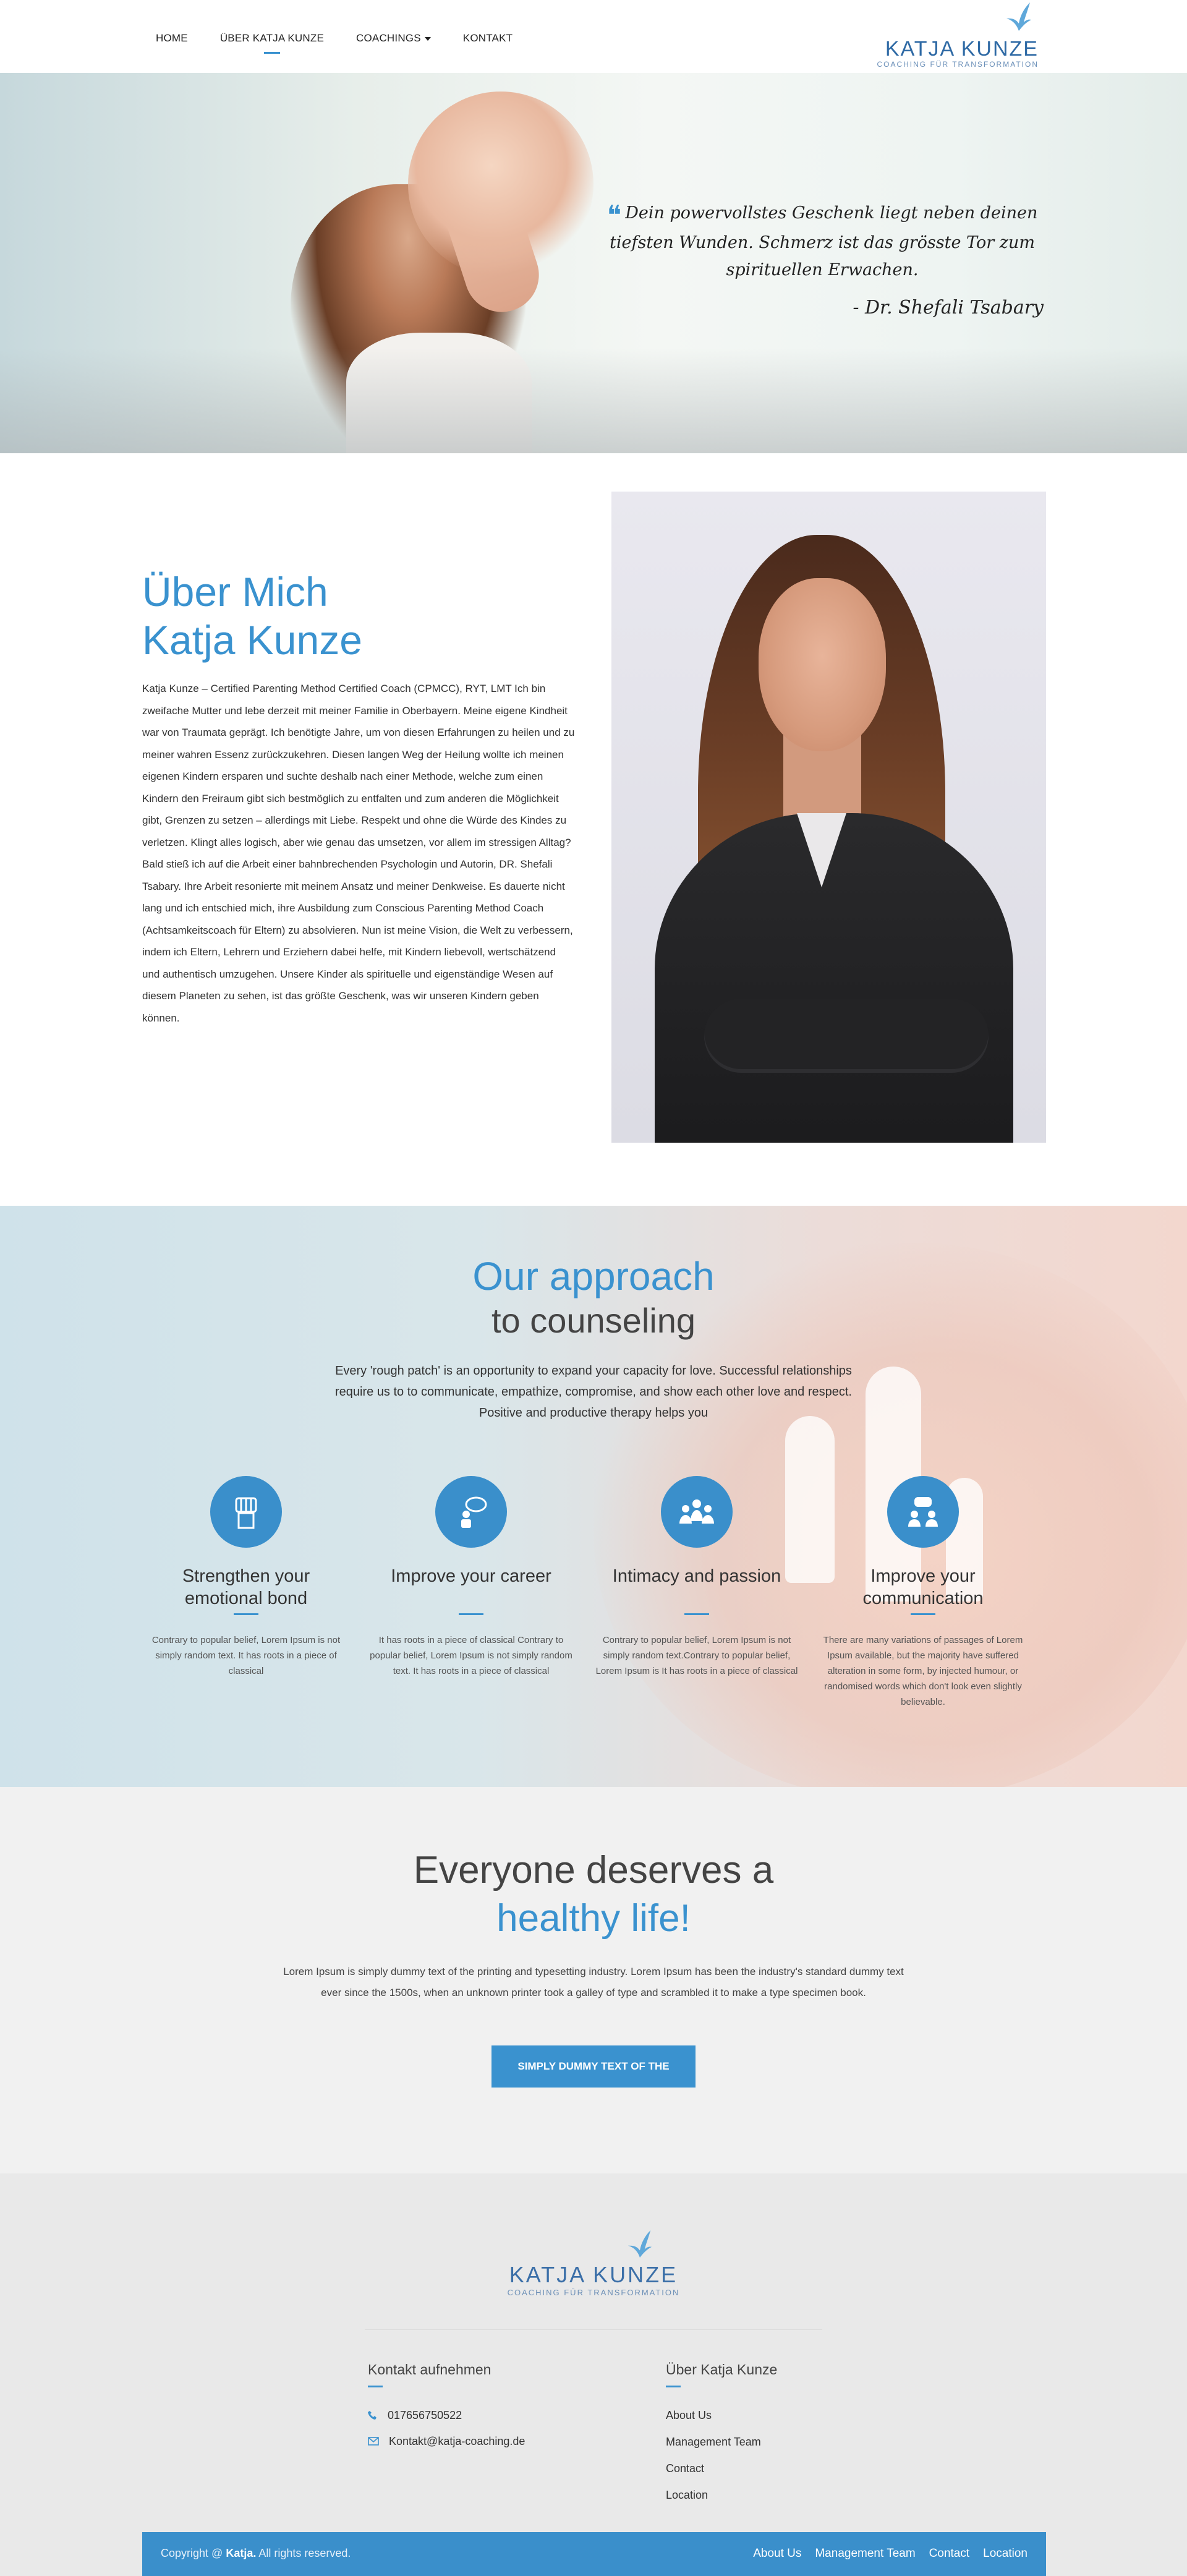 The image size is (1187, 2576). Describe the element at coordinates (958, 35) in the screenshot. I see `site-logo: KATJA KUNZE COACHING FÜR TRANSFORMATION` at that location.